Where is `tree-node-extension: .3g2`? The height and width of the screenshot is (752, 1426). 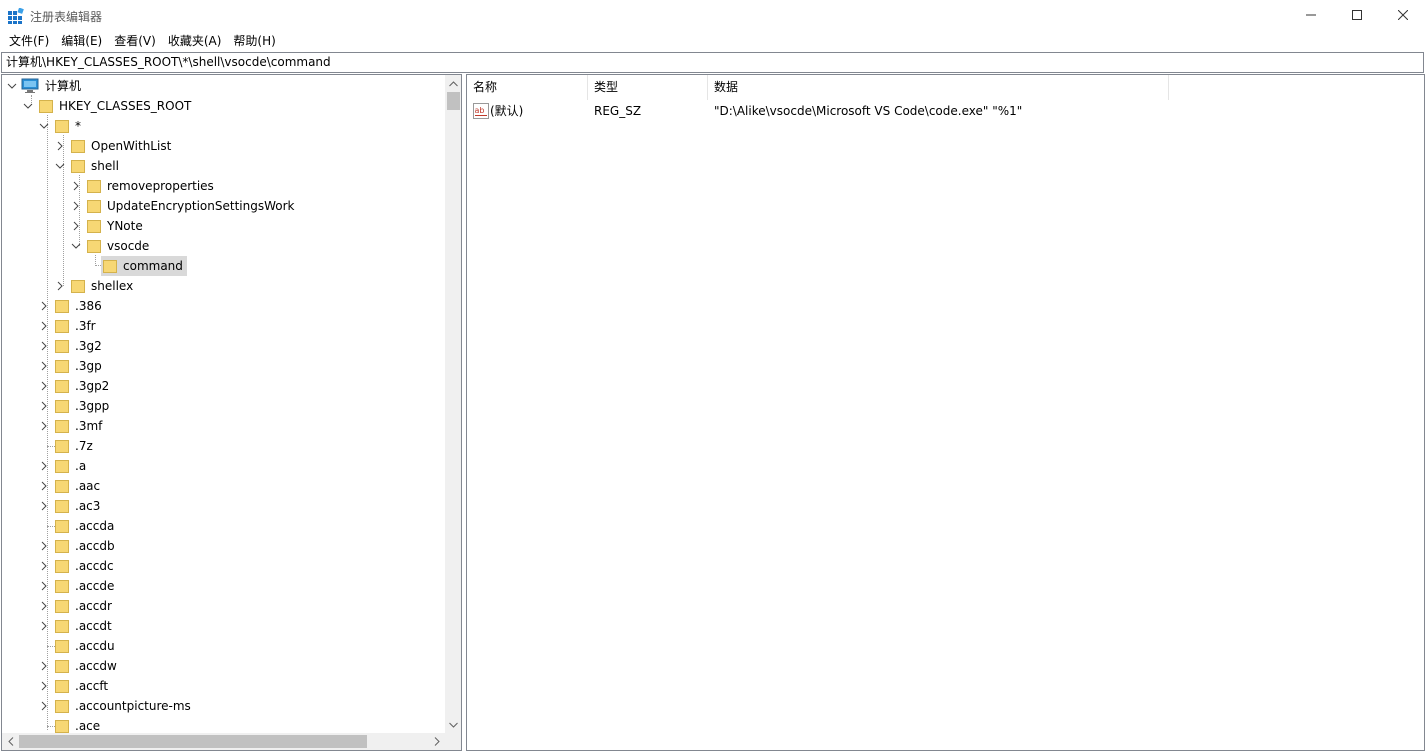 tree-node-extension: .3g2 is located at coordinates (71, 346).